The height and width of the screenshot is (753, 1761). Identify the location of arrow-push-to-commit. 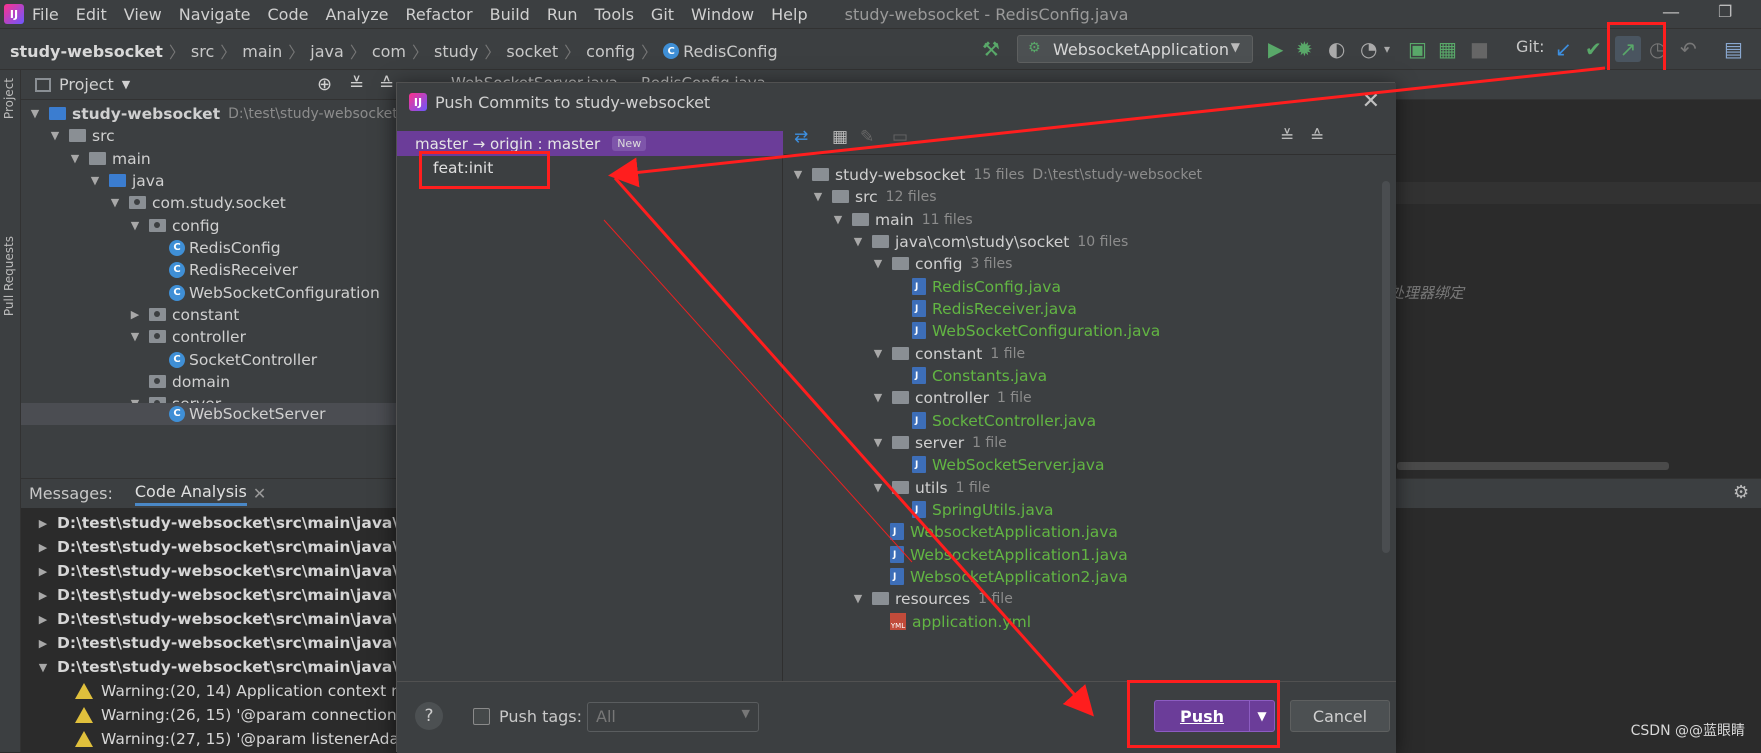
(1107, 127).